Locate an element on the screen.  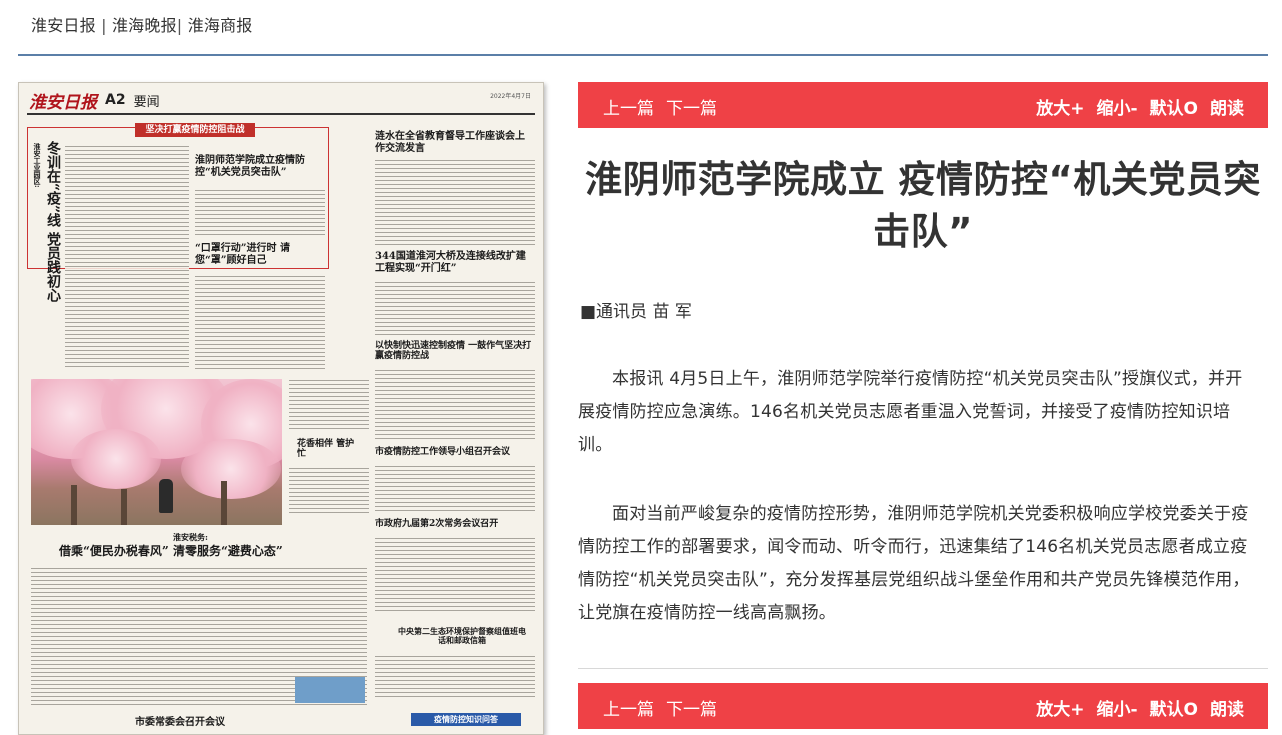
peach-blossom-photo is located at coordinates (156, 452).